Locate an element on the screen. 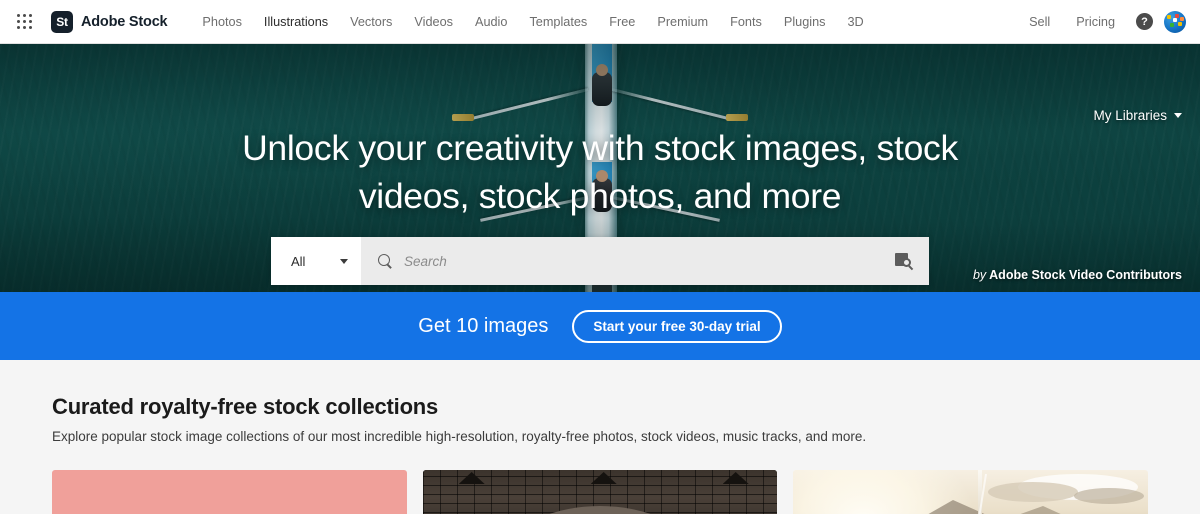 Image resolution: width=1200 pixels, height=514 pixels. nav-link-plugins: Plugins is located at coordinates (805, 22).